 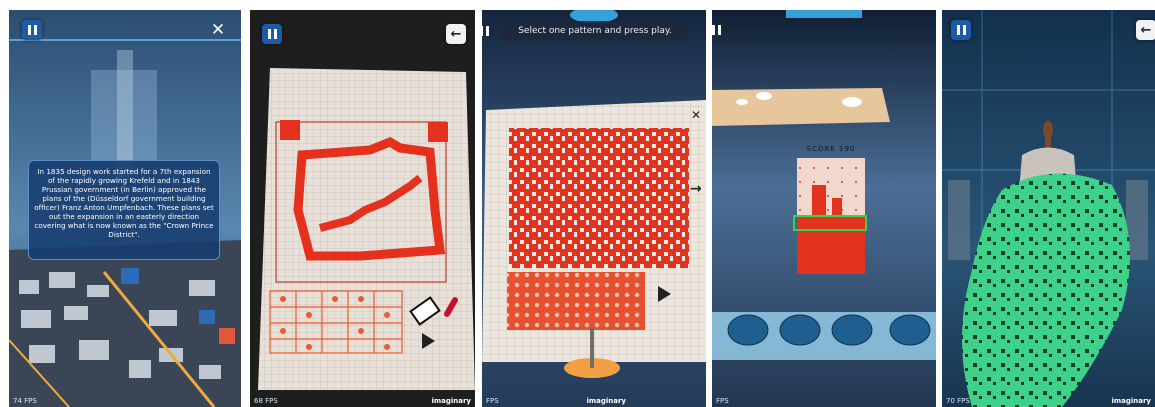 I want to click on pen-tool, so click(x=450, y=307).